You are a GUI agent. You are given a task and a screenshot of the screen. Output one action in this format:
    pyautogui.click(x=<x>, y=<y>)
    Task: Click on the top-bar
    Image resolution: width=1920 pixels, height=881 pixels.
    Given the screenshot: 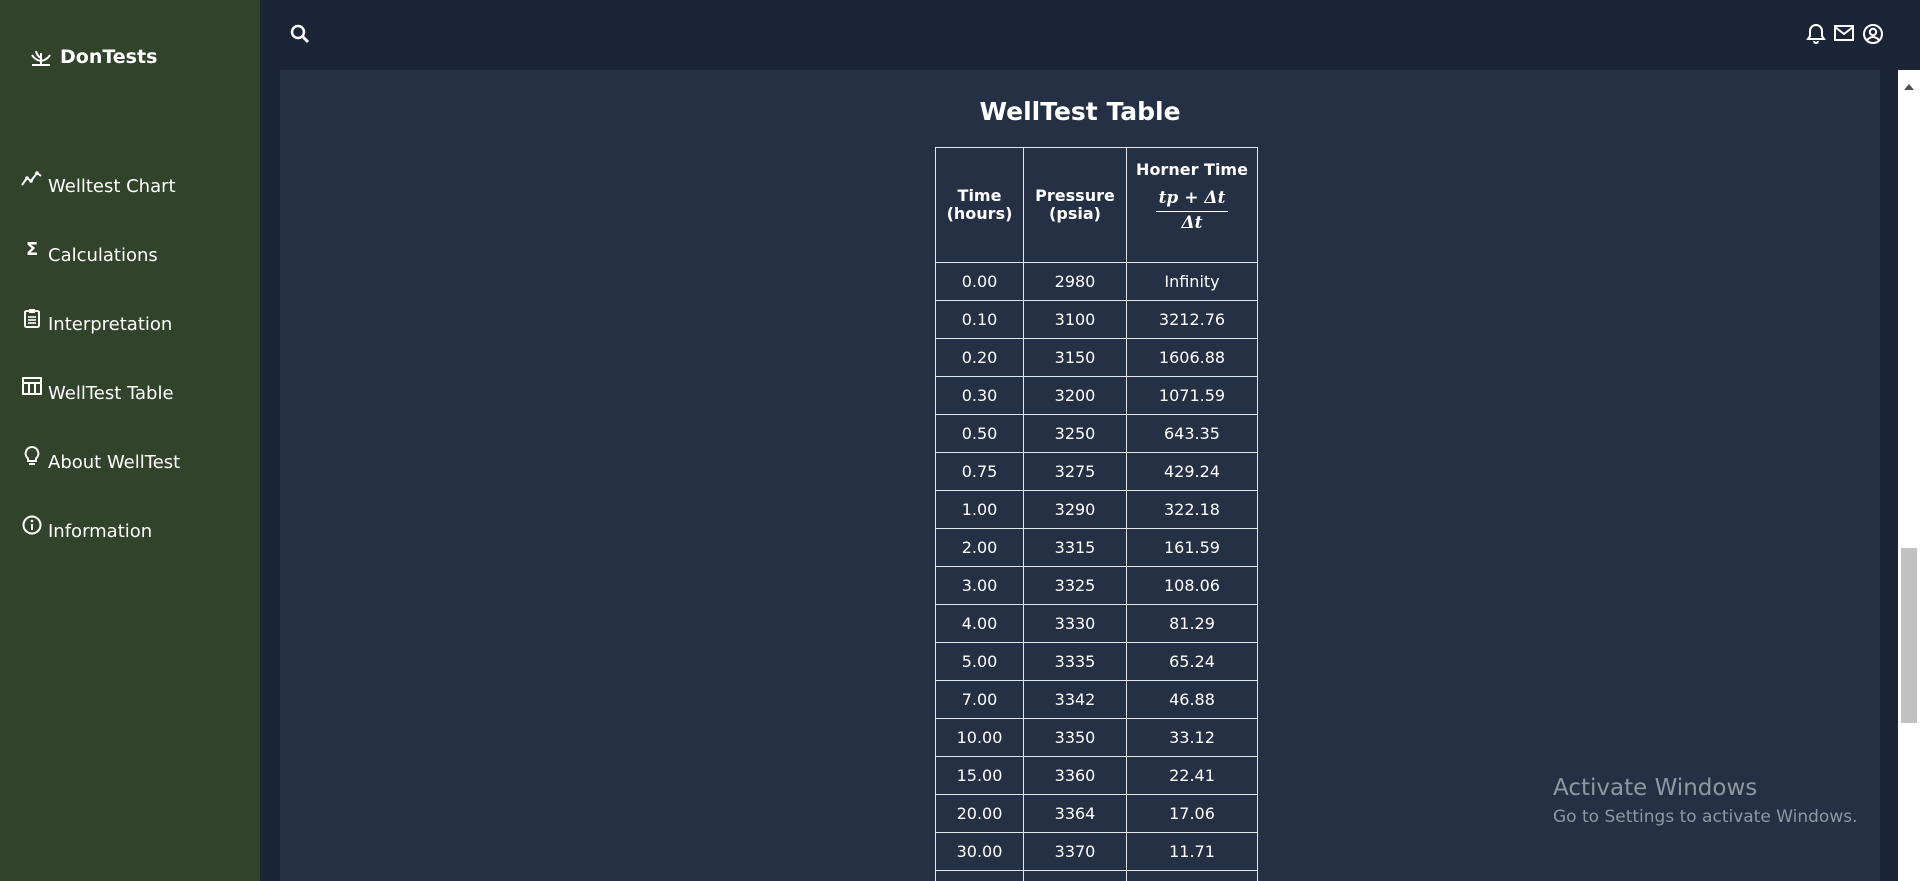 What is the action you would take?
    pyautogui.click(x=1090, y=35)
    